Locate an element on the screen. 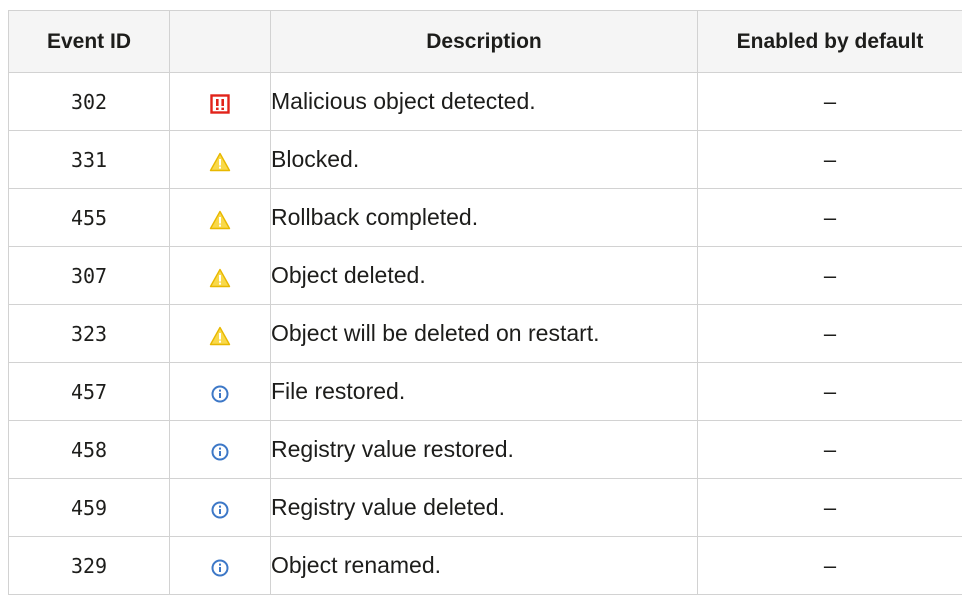  description-cell: File restored. is located at coordinates (484, 392).